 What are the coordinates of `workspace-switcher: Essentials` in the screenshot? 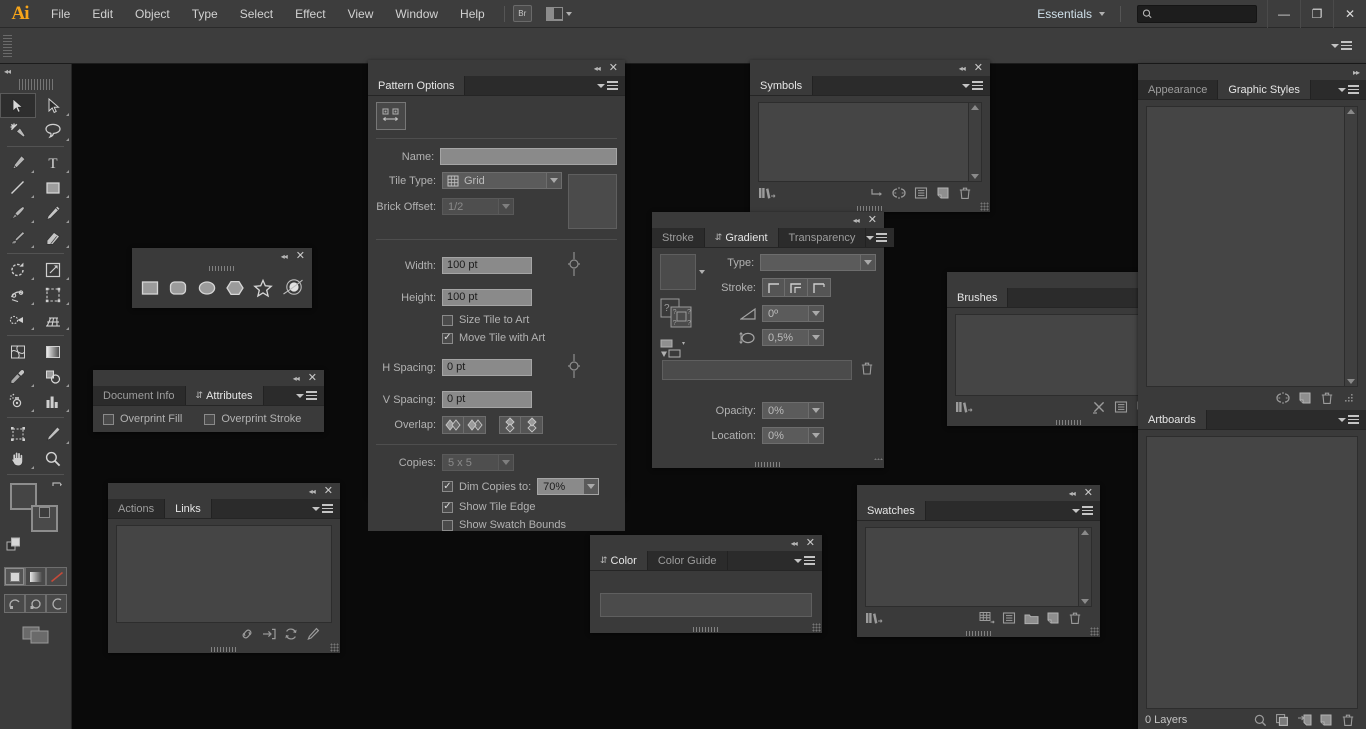 It's located at (1071, 14).